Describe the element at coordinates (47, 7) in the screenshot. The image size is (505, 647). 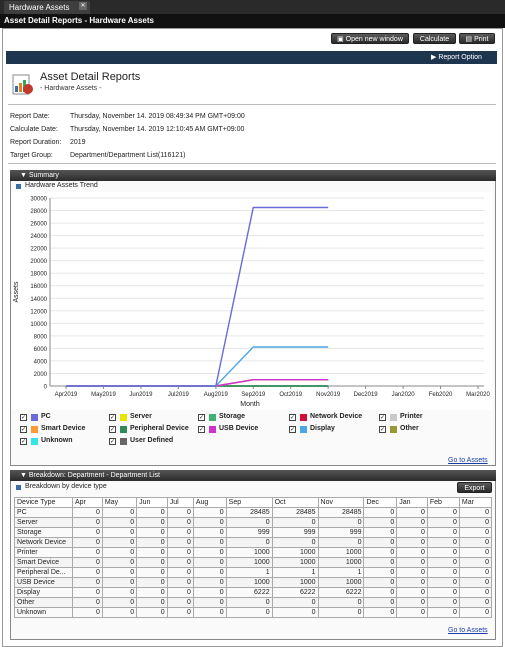
I see `tab-hardware-assets: Hardware Assets` at that location.